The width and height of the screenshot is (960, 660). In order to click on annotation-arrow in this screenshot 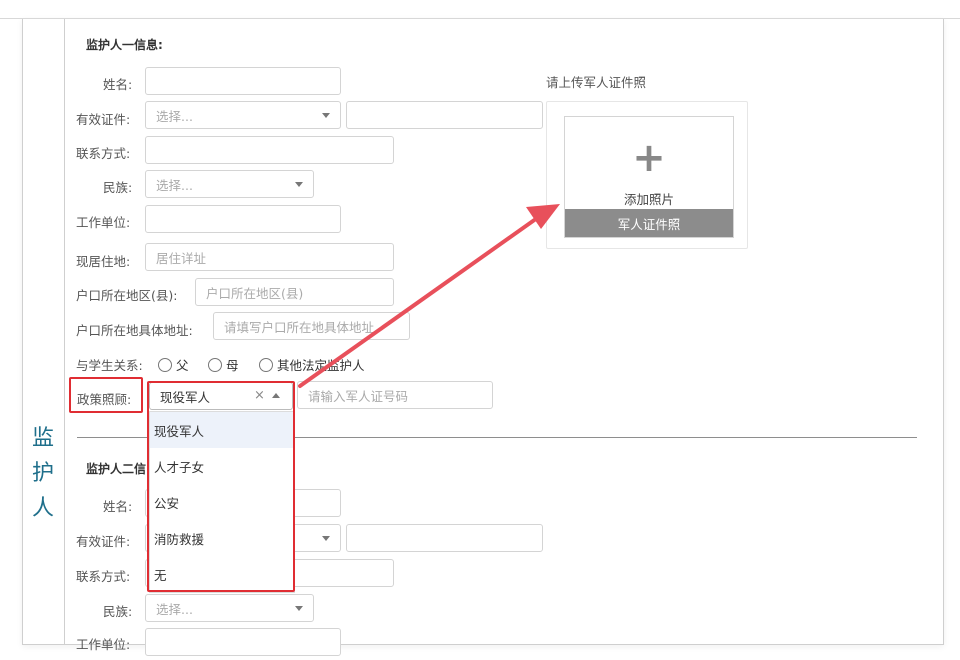, I will do `click(429, 296)`.